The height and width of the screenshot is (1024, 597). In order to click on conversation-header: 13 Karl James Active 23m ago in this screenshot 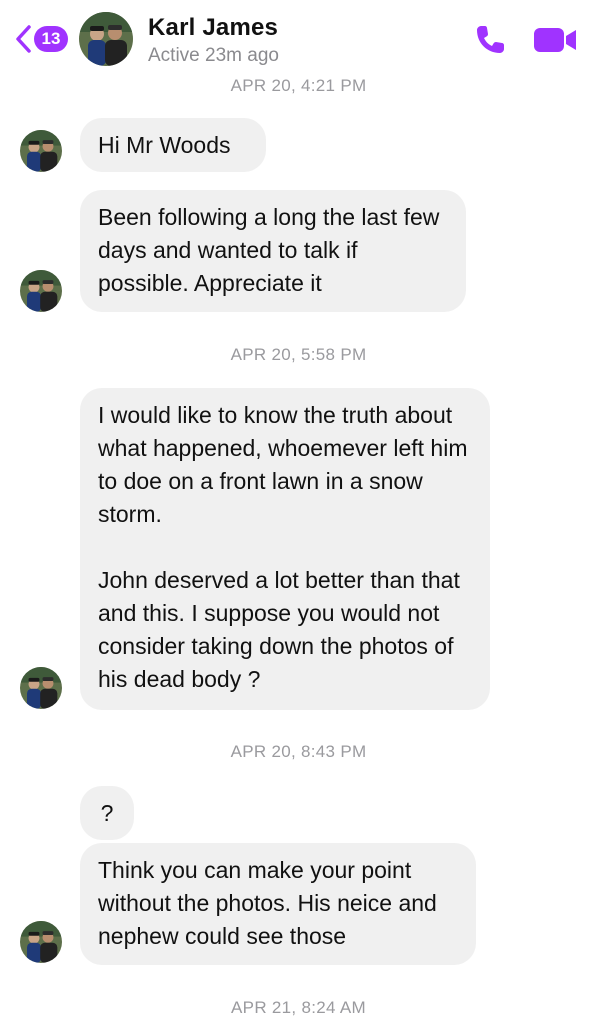, I will do `click(298, 36)`.